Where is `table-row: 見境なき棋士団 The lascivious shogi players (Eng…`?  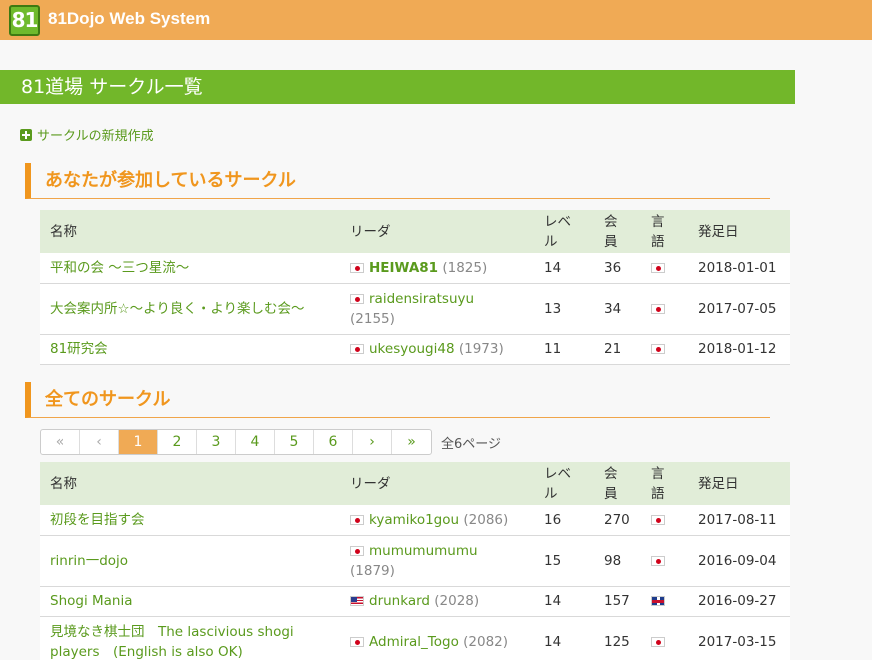 table-row: 見境なき棋士団 The lascivious shogi players (Eng… is located at coordinates (415, 638).